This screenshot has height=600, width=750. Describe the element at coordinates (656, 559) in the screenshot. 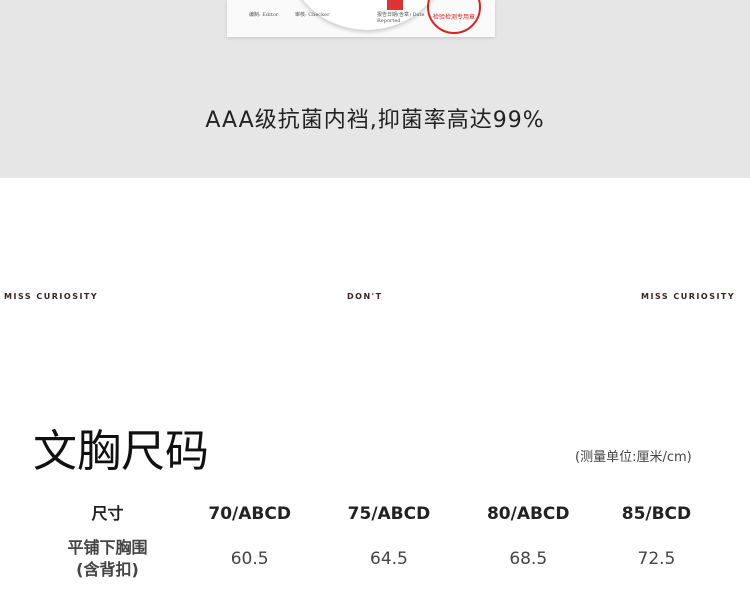

I see `value-cell: 72.5` at that location.